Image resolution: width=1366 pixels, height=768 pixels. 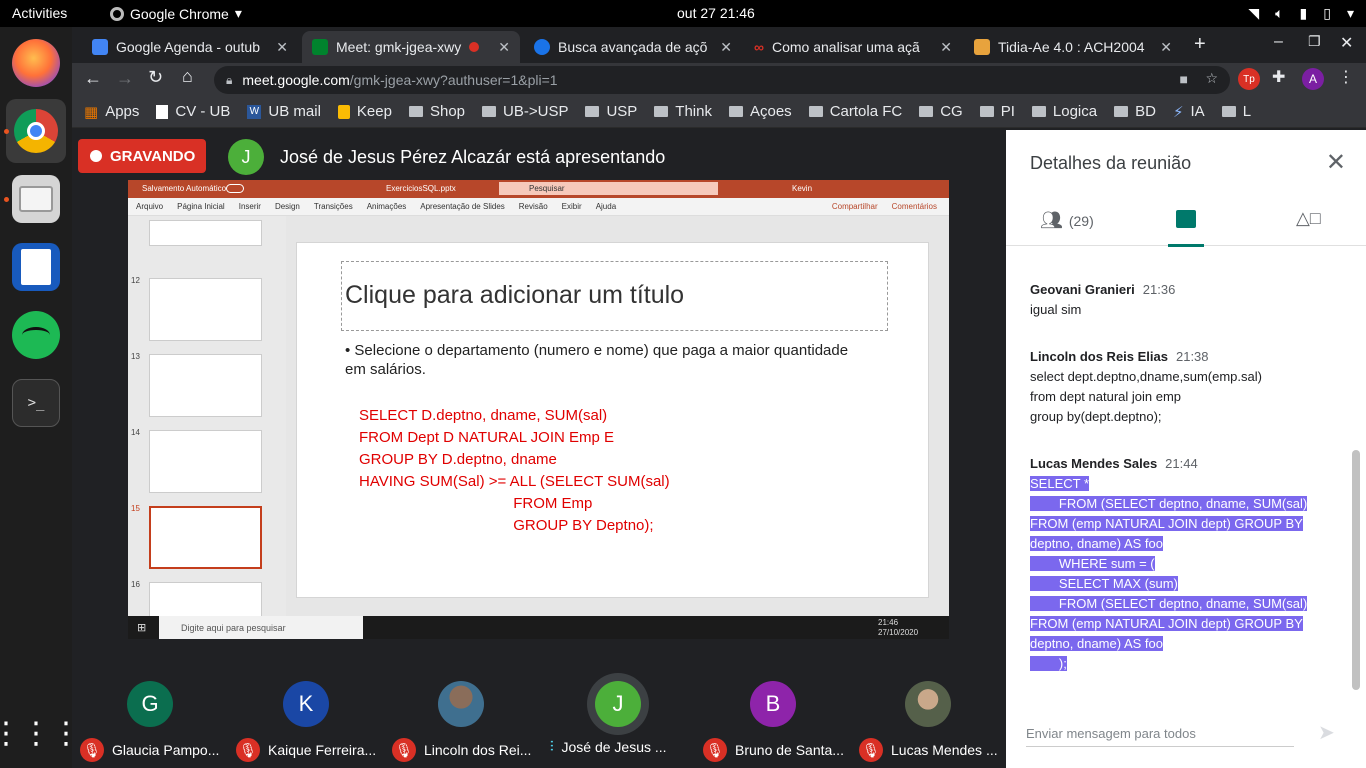 What do you see at coordinates (39, 13) in the screenshot?
I see `activities-button: Activities` at bounding box center [39, 13].